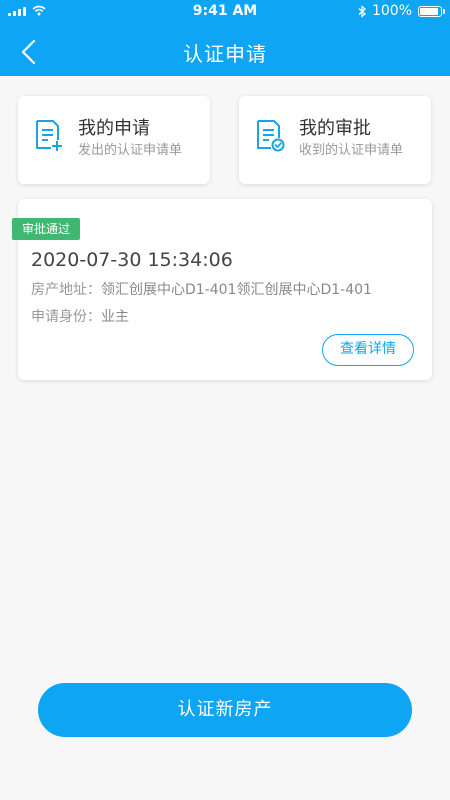 This screenshot has height=800, width=450. Describe the element at coordinates (368, 350) in the screenshot. I see `view-details-button: 查看详情` at that location.